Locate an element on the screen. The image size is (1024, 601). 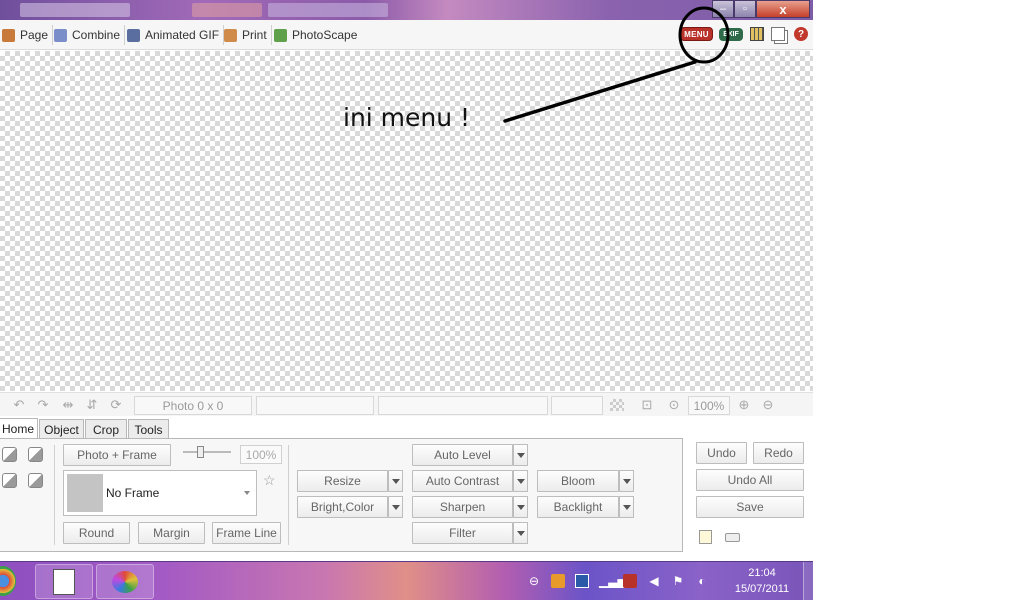
photo-size-field: Photo 0 x 0 is located at coordinates (193, 405).